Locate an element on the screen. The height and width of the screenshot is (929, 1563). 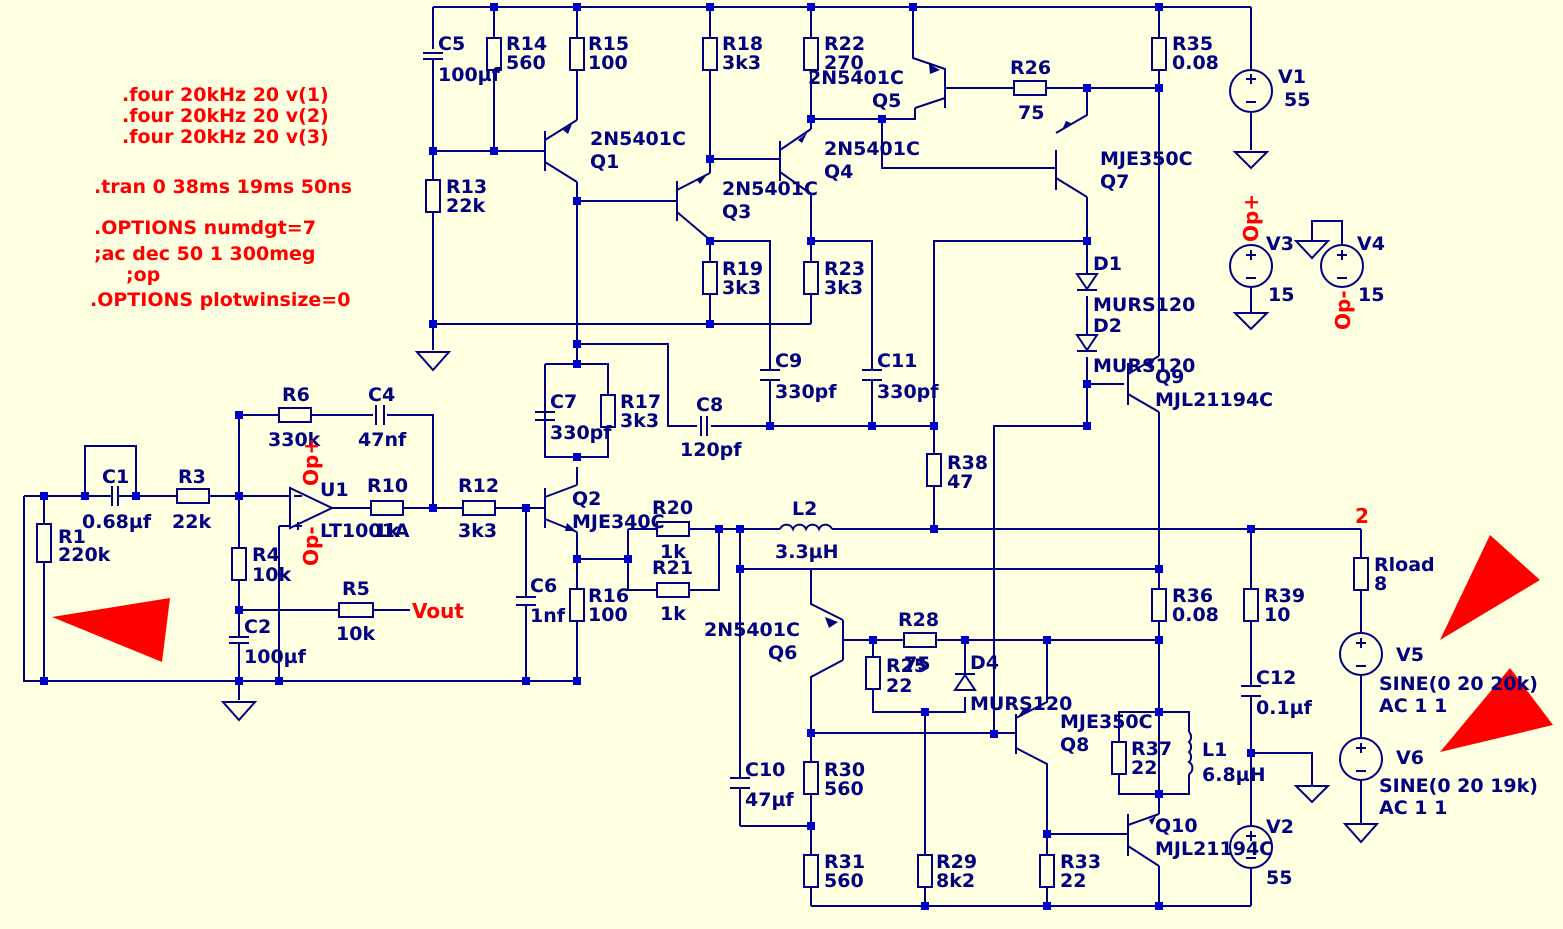
C6-value: 1nf is located at coordinates (548, 616).